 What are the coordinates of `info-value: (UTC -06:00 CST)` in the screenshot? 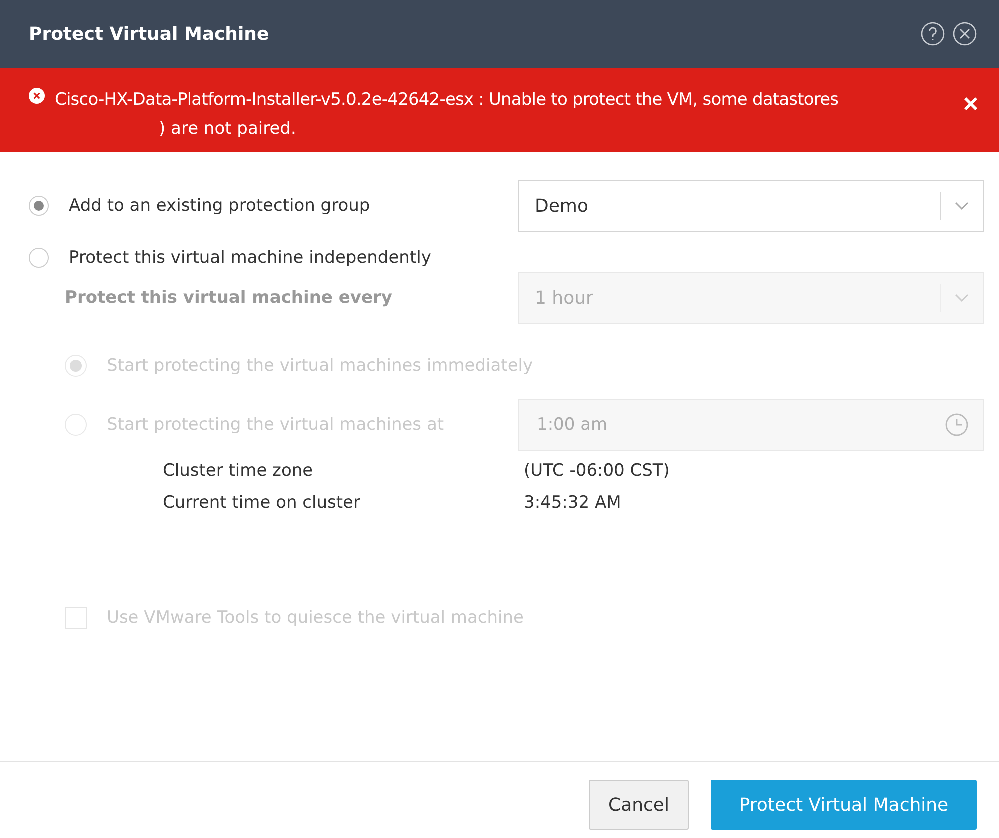 It's located at (597, 471).